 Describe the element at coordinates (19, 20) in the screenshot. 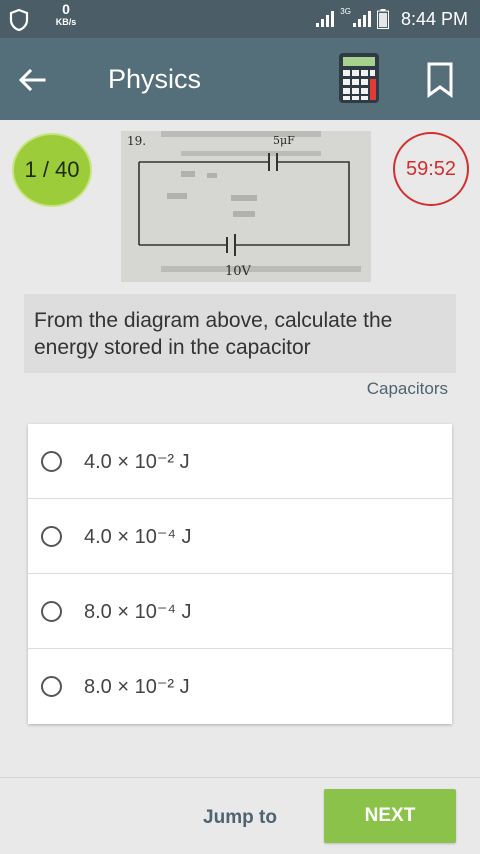

I see `shield-icon` at that location.